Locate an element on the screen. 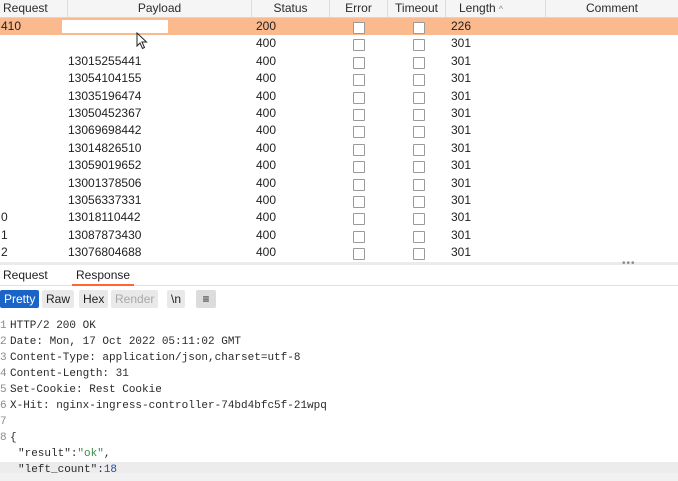  table-row: 13014826510 400 301 is located at coordinates (339, 148).